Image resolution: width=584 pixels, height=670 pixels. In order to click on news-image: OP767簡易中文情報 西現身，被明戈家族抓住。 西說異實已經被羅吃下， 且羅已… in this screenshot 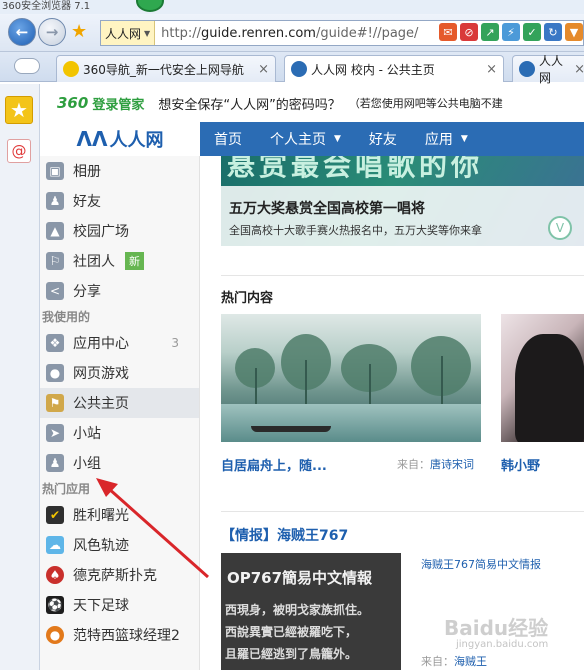, I will do `click(311, 611)`.